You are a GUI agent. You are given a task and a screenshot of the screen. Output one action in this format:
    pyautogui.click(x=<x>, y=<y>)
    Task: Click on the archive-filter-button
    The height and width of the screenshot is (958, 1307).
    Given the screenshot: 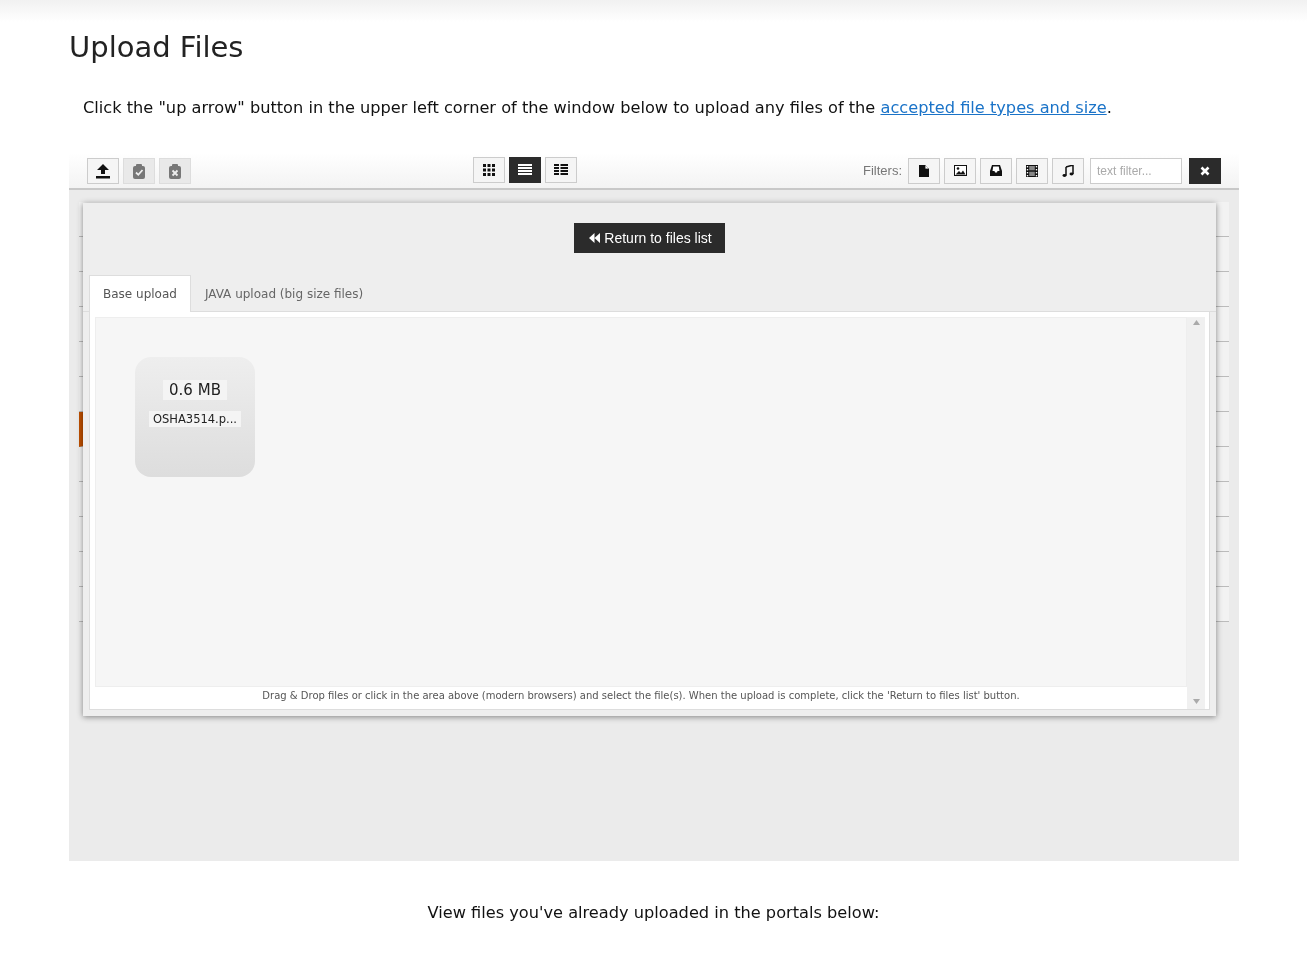 What is the action you would take?
    pyautogui.click(x=996, y=170)
    